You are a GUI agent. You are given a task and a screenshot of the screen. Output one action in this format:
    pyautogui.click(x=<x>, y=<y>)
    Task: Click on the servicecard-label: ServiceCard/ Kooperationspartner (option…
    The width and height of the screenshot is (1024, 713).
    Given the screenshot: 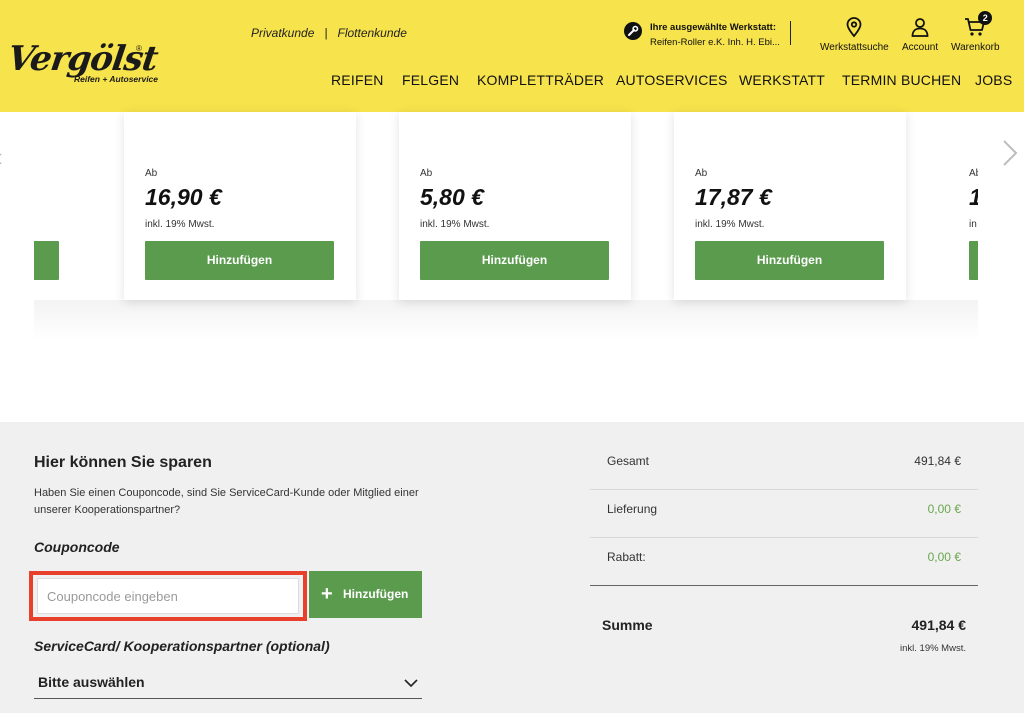 What is the action you would take?
    pyautogui.click(x=182, y=646)
    